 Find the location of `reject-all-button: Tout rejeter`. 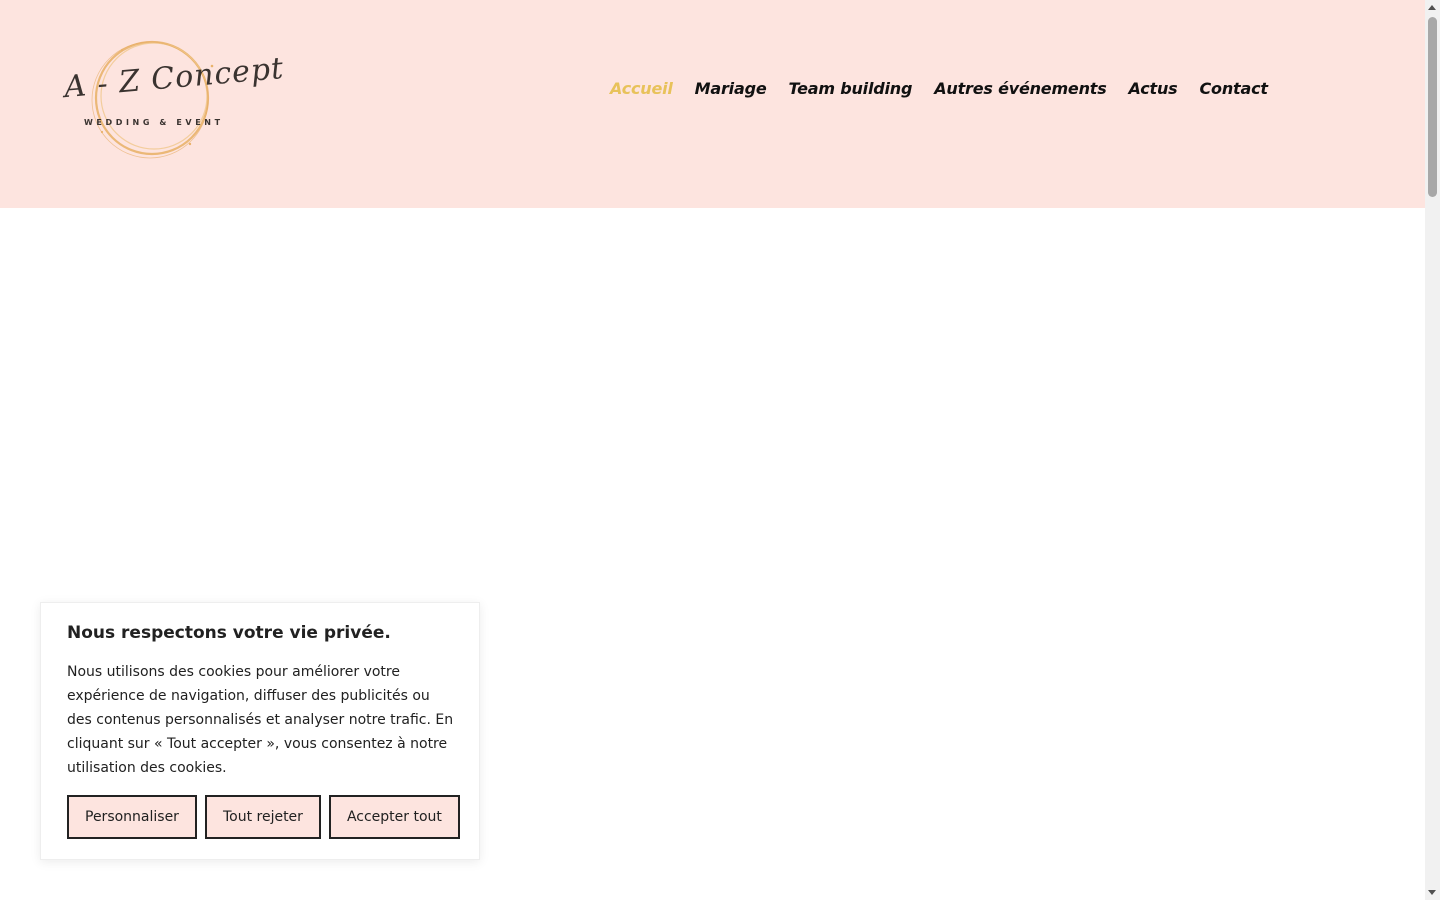

reject-all-button: Tout rejeter is located at coordinates (262, 817).